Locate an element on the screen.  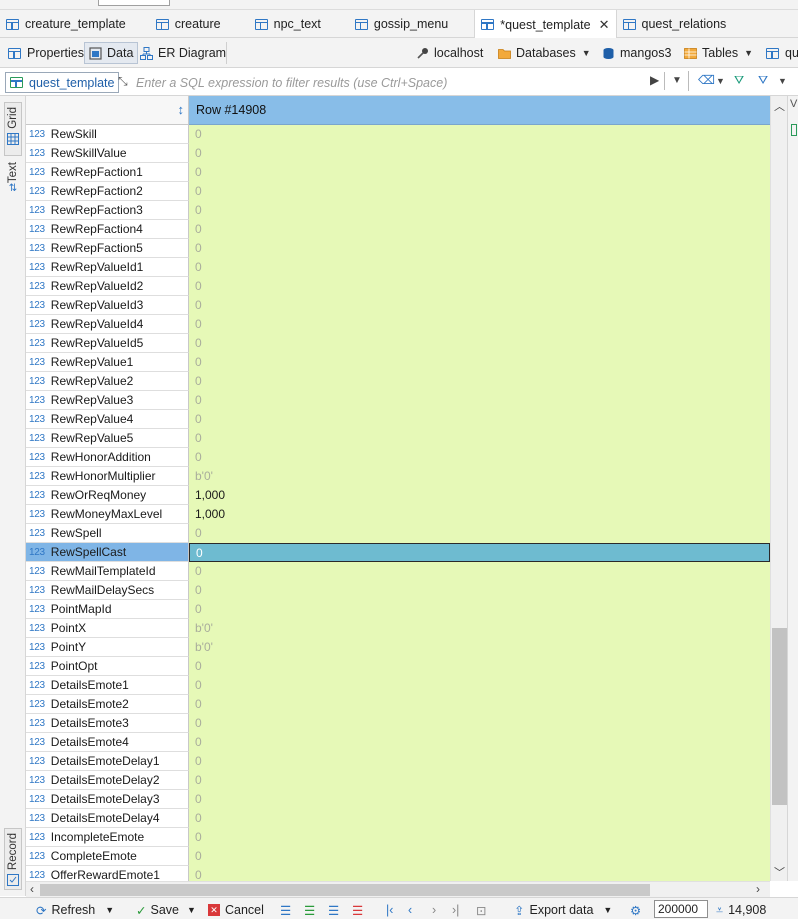
column-name-cell: 123 OfferRewardEmote1 is located at coordinates (107, 873).